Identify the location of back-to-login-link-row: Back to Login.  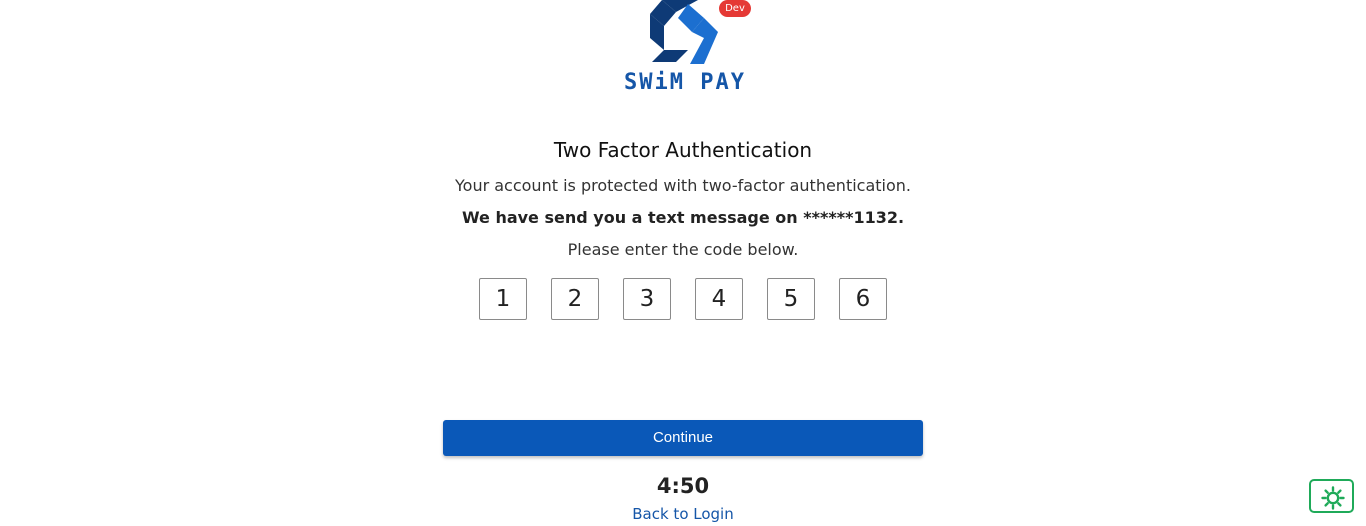
(683, 514).